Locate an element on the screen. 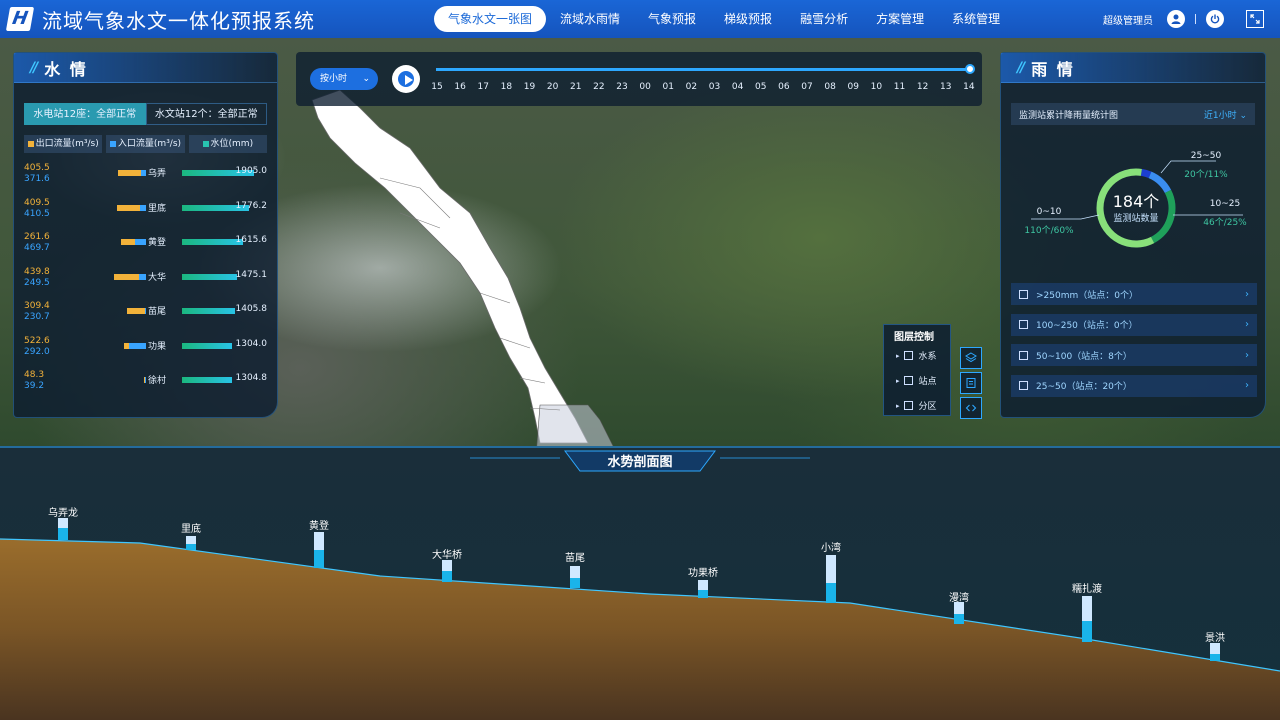 This screenshot has width=1280, height=720. timeline-tick: 05 is located at coordinates (761, 87).